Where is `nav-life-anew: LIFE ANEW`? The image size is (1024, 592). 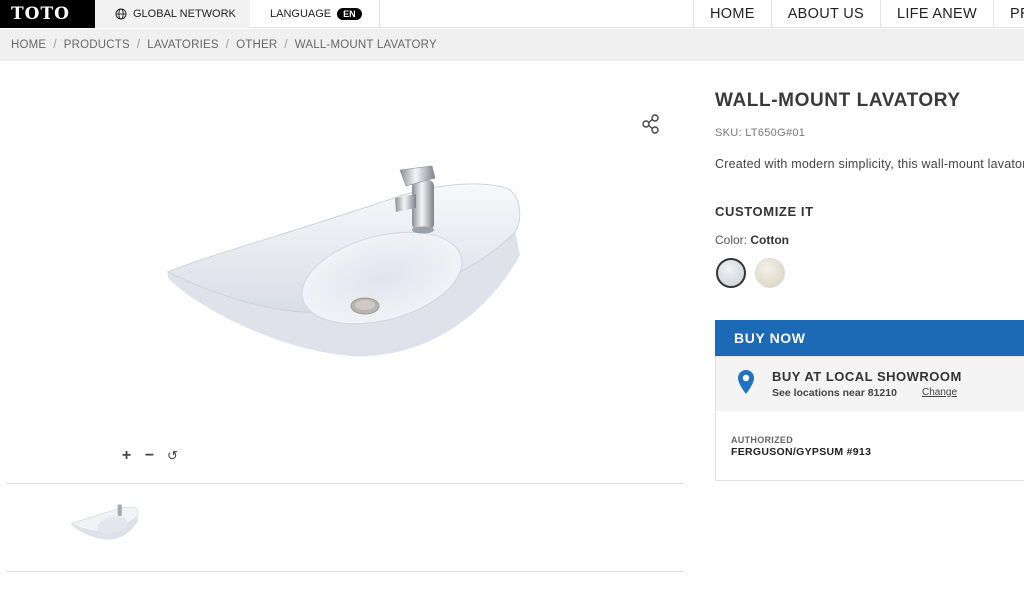 nav-life-anew: LIFE ANEW is located at coordinates (936, 14).